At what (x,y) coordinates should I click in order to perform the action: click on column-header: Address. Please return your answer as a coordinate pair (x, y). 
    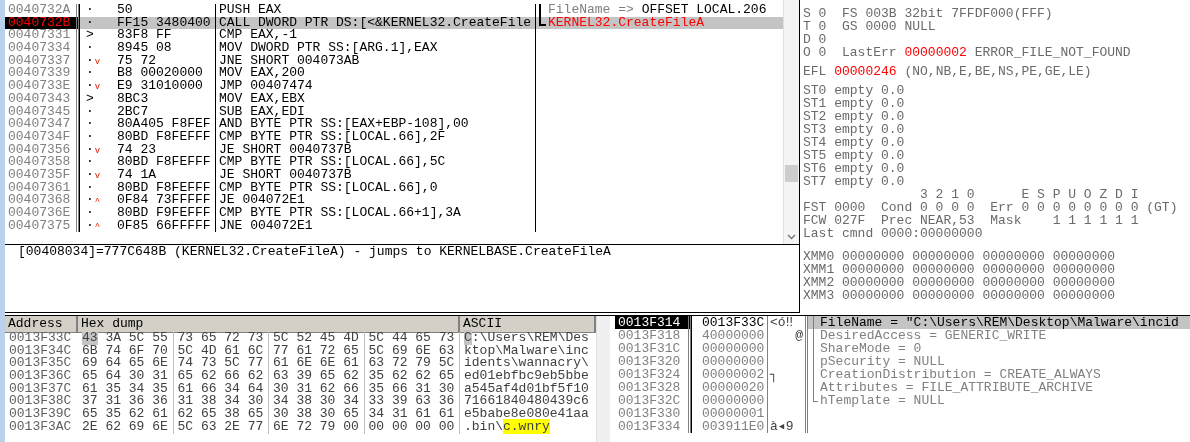
    Looking at the image, I should click on (41, 324).